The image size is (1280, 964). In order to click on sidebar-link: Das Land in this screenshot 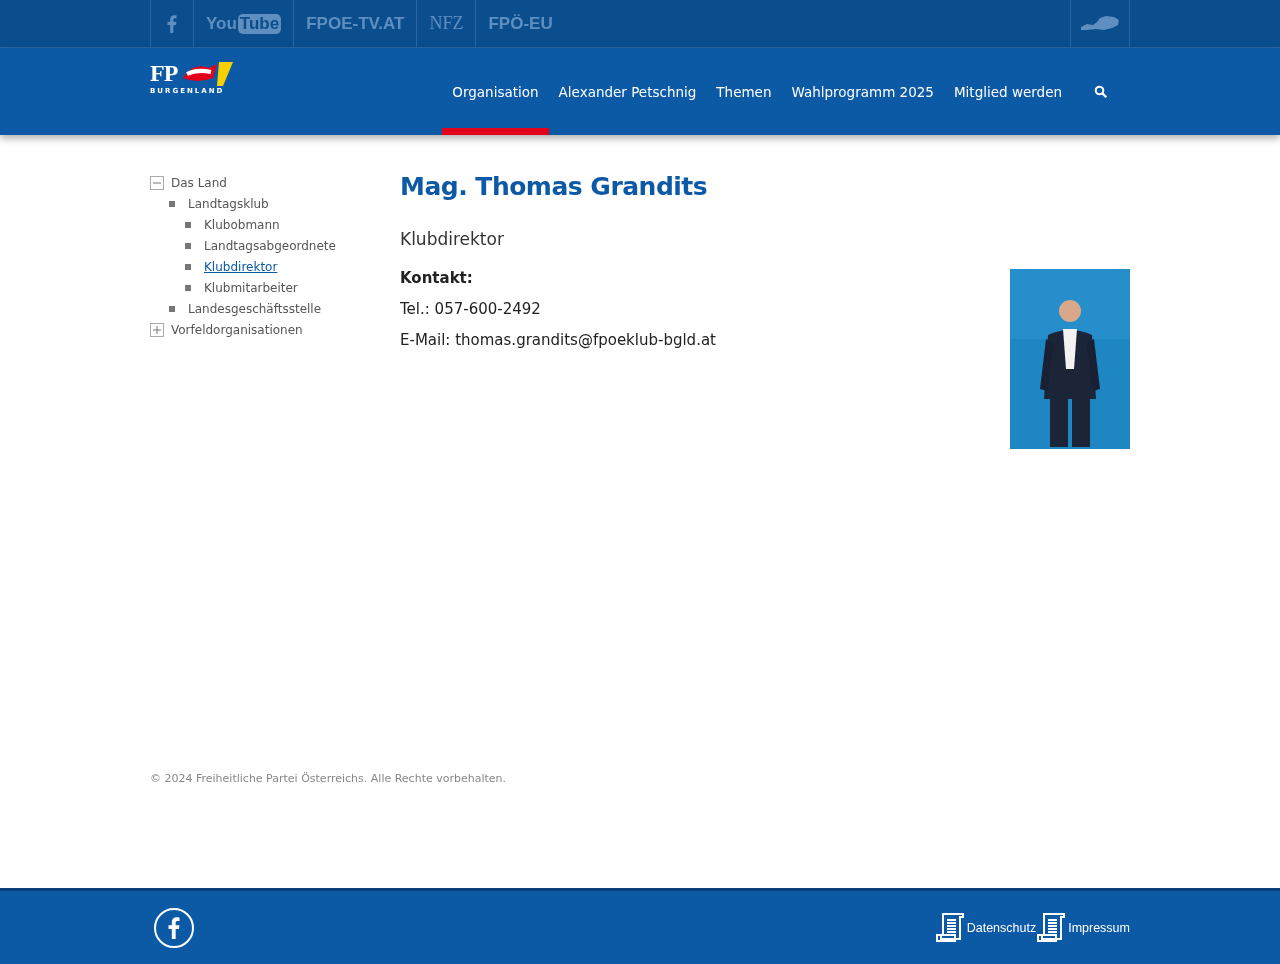, I will do `click(199, 182)`.